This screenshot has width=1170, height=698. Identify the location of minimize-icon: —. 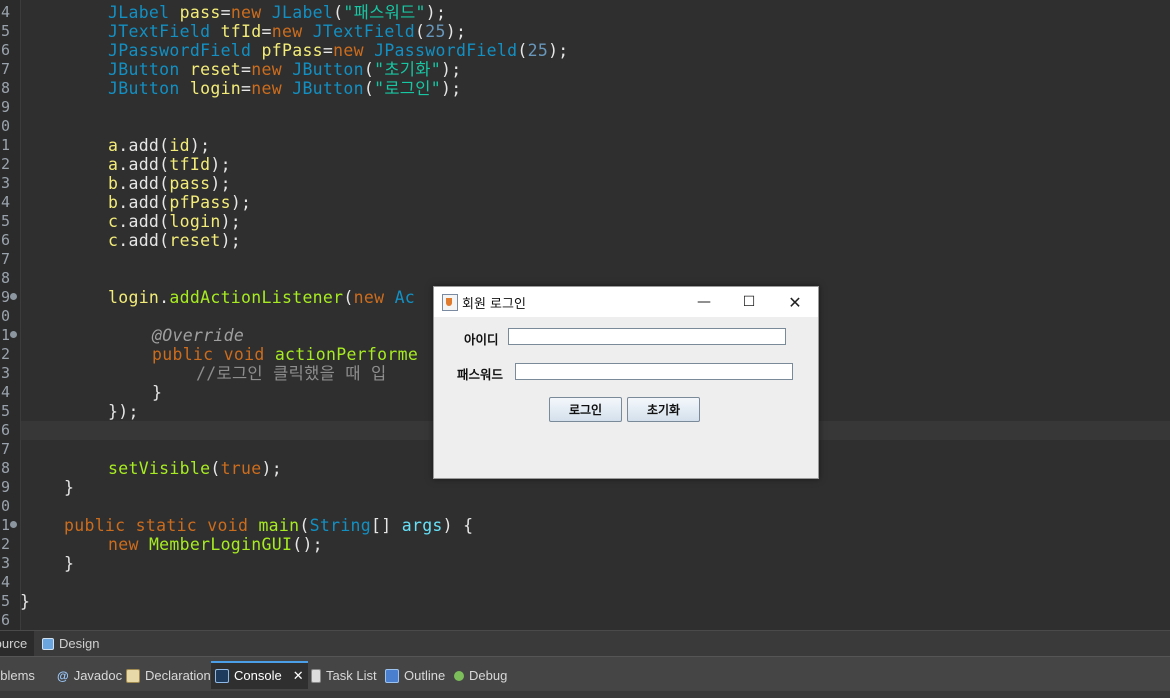
(704, 302).